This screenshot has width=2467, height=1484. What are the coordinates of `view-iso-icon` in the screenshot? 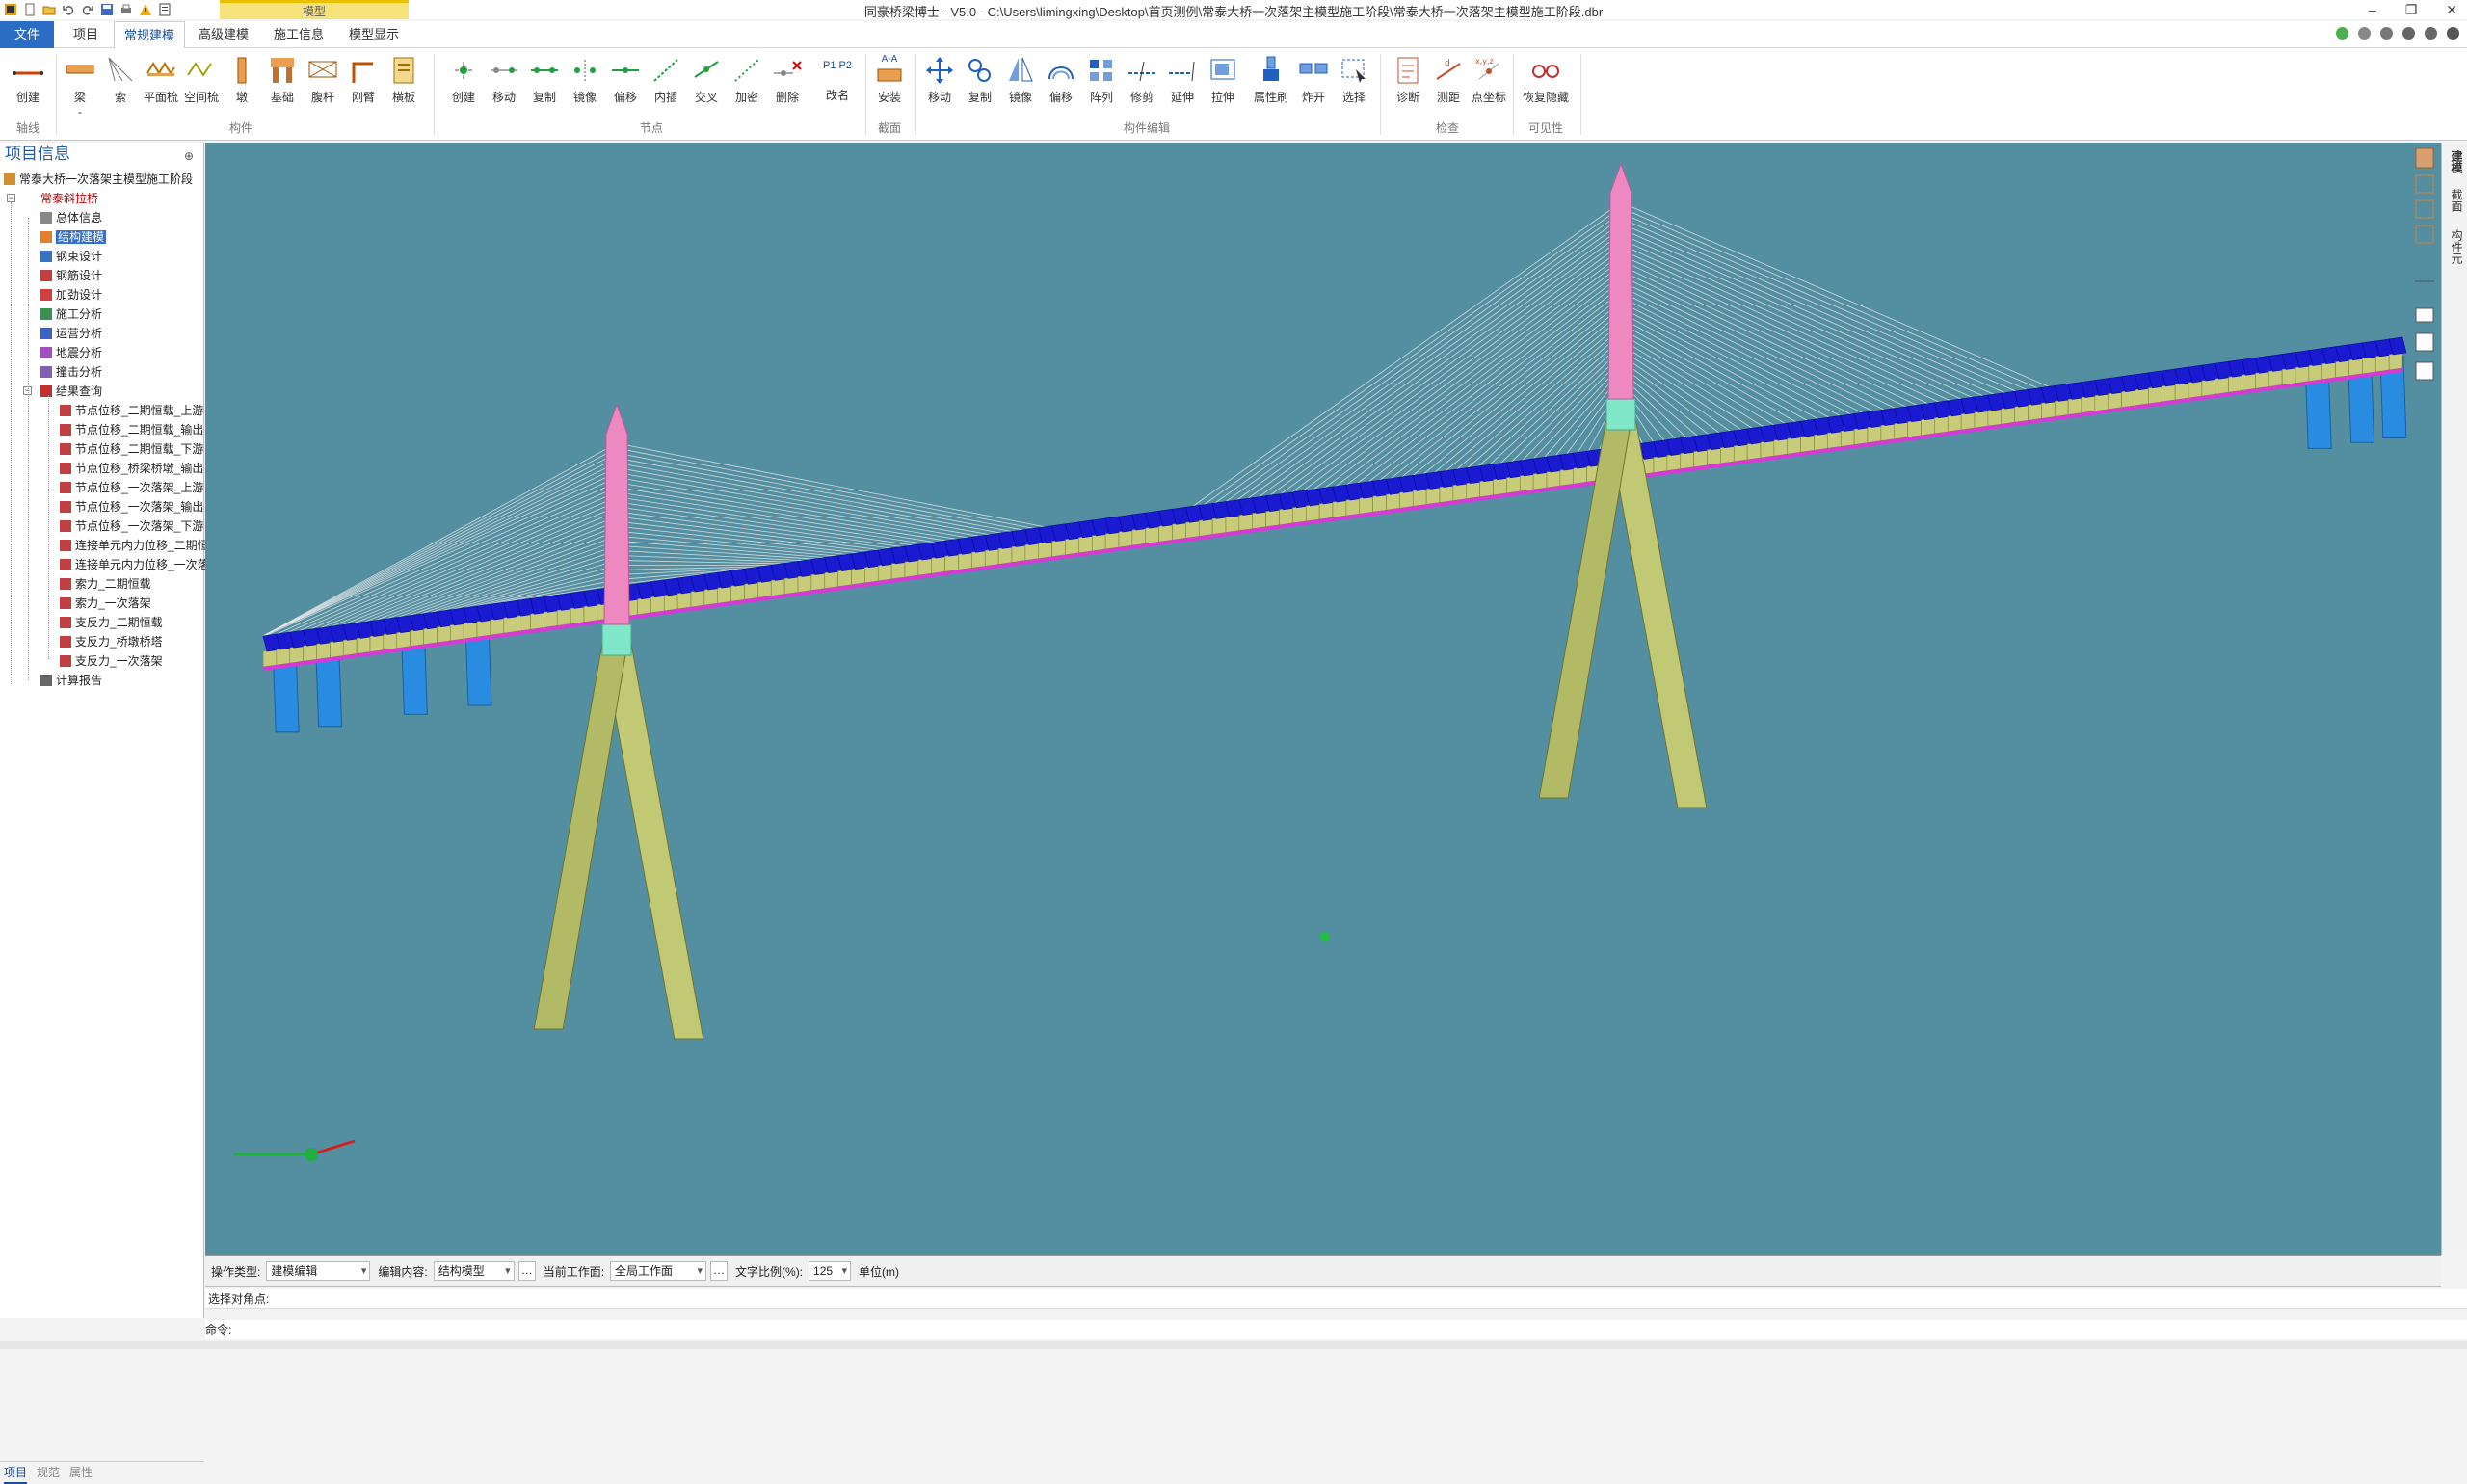 It's located at (2424, 234).